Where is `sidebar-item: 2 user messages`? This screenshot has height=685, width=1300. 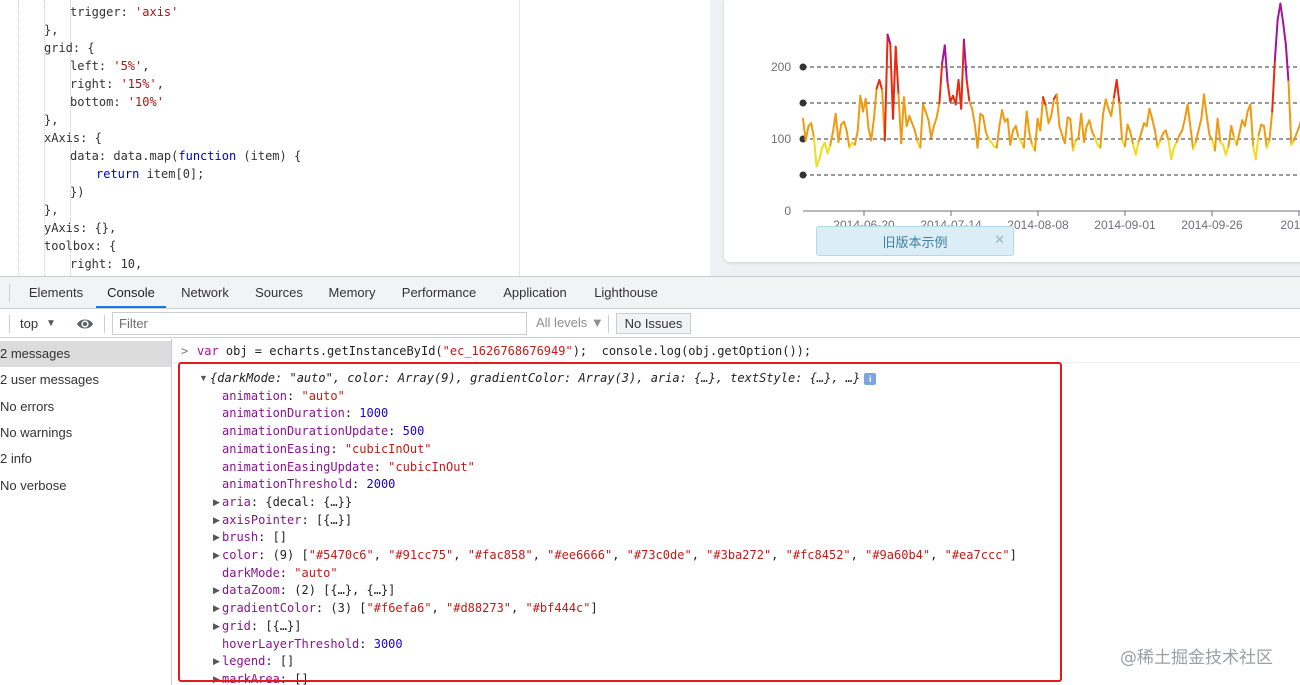
sidebar-item: 2 user messages is located at coordinates (85, 380).